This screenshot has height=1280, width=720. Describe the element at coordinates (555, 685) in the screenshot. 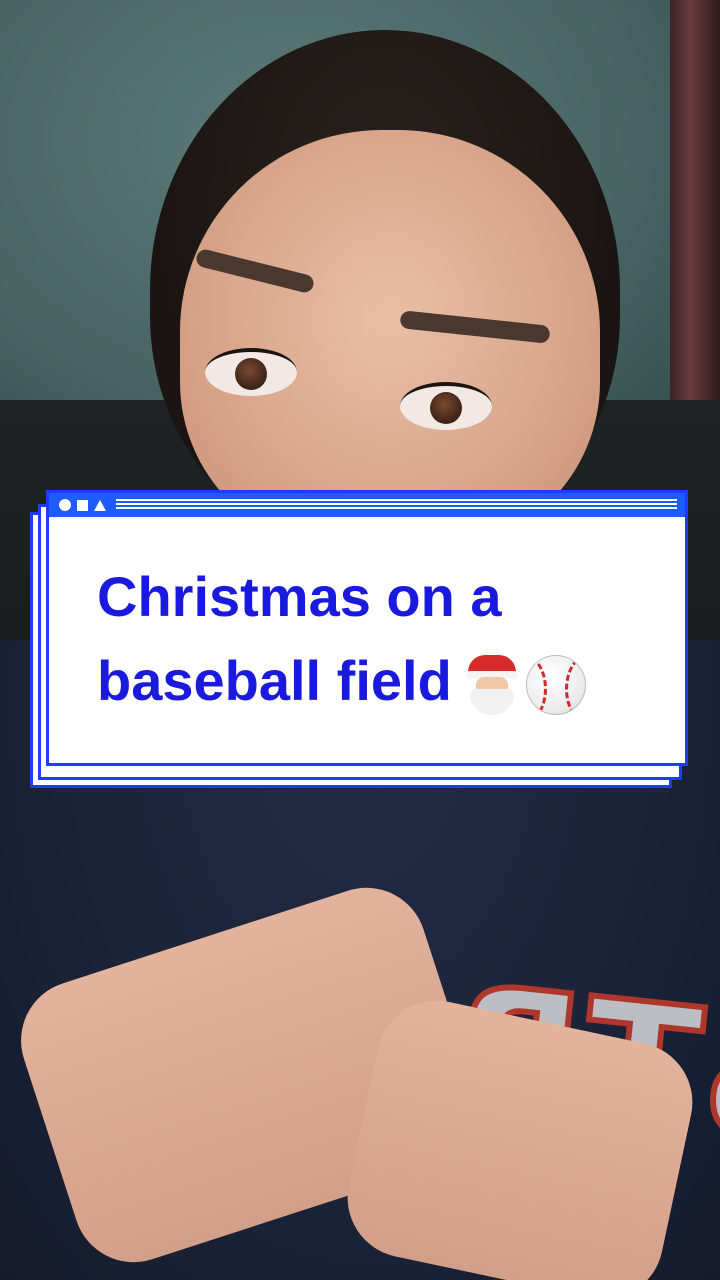

I see `baseball-icon` at that location.